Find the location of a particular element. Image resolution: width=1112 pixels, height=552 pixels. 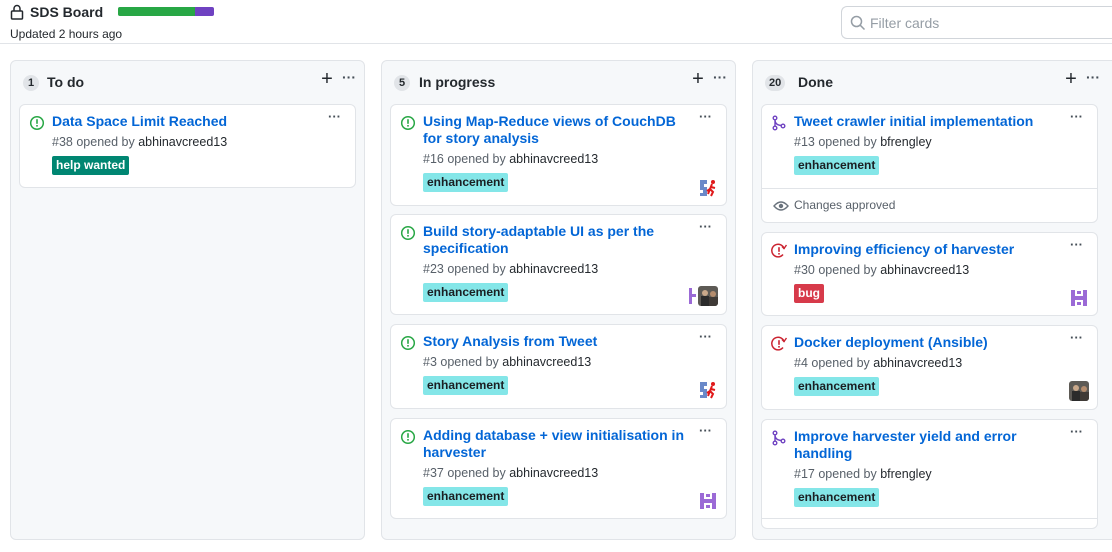

issue-number: #30 is located at coordinates (804, 270).